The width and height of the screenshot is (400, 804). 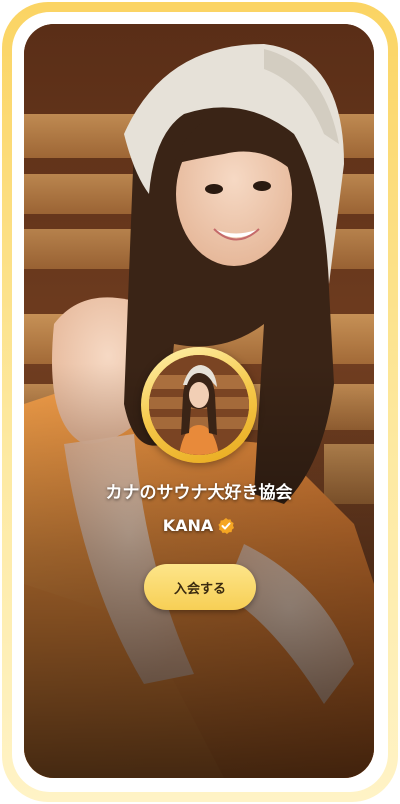 What do you see at coordinates (226, 526) in the screenshot?
I see `verified-check-icon` at bounding box center [226, 526].